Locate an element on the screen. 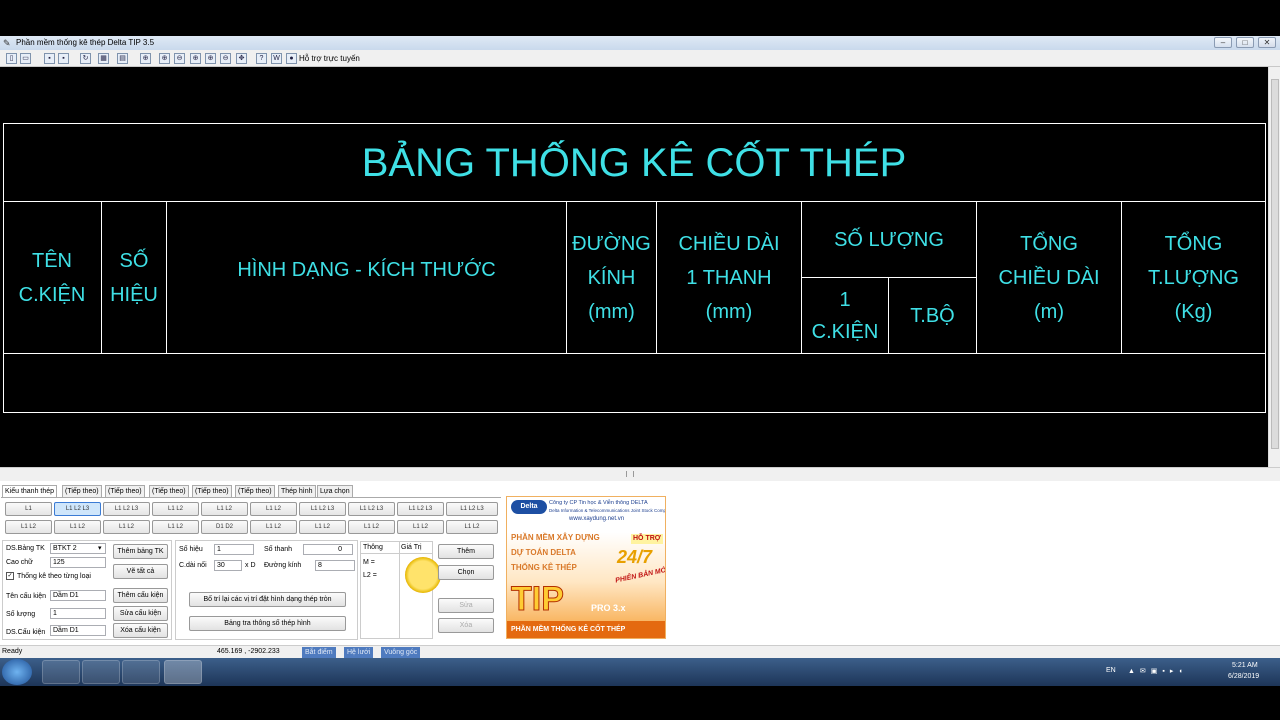 The width and height of the screenshot is (1280, 720). tab-tiep-theo-1: (Tiếp theo) is located at coordinates (82, 491).